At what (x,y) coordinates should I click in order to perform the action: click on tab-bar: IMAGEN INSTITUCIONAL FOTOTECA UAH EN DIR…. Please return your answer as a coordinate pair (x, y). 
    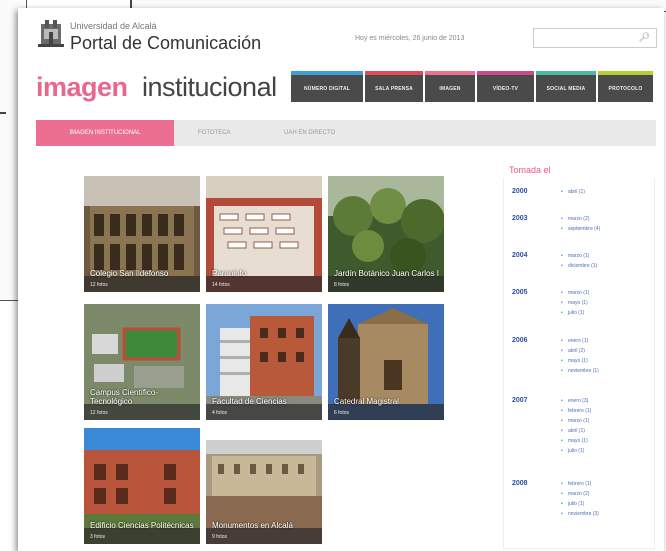
    Looking at the image, I should click on (346, 133).